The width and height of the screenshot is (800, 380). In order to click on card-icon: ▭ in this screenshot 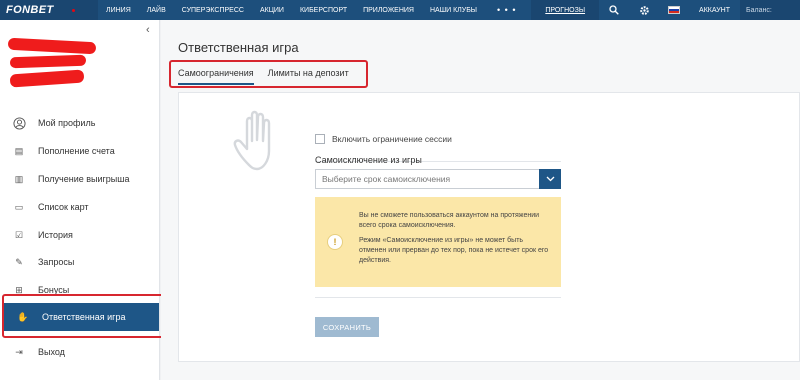, I will do `click(19, 206)`.